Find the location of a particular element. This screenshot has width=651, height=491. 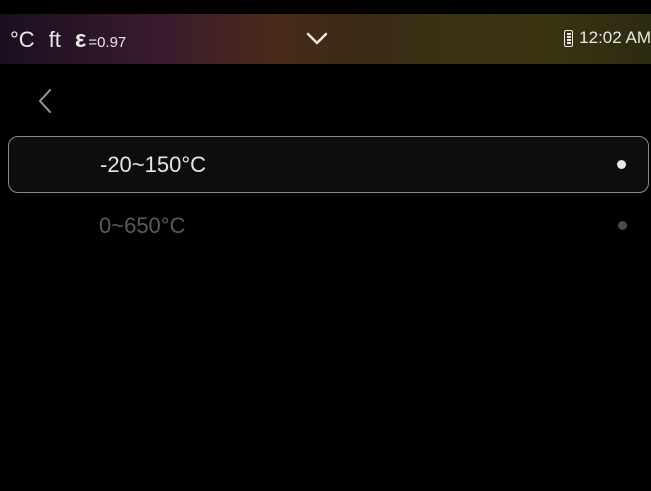

status-bar: °C ft ε =0.97 12:02 AM is located at coordinates (325, 39).